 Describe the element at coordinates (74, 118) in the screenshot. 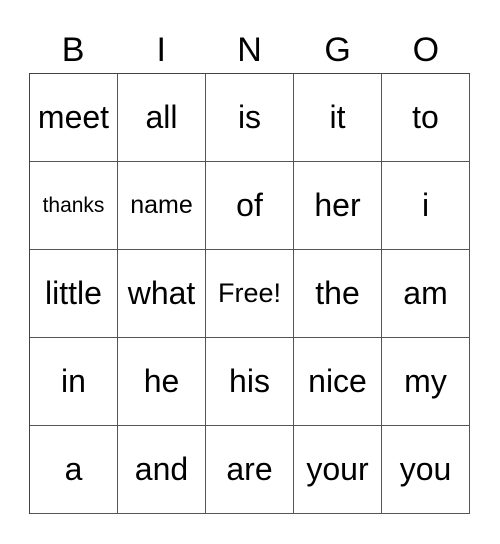

I see `bingo-cell: meet` at that location.